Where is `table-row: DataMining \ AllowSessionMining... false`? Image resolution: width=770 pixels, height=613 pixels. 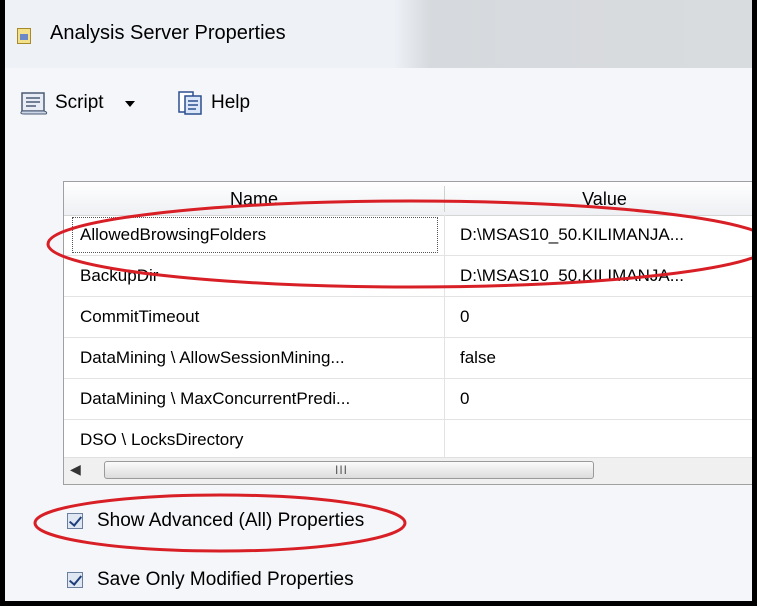
table-row: DataMining \ AllowSessionMining... false is located at coordinates (408, 358).